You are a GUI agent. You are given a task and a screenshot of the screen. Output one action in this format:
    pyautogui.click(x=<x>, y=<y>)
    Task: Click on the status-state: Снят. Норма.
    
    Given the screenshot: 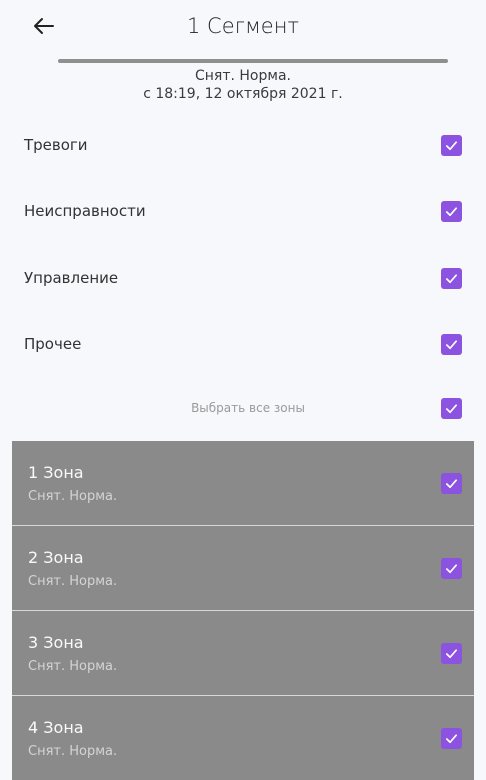 What is the action you would take?
    pyautogui.click(x=243, y=76)
    